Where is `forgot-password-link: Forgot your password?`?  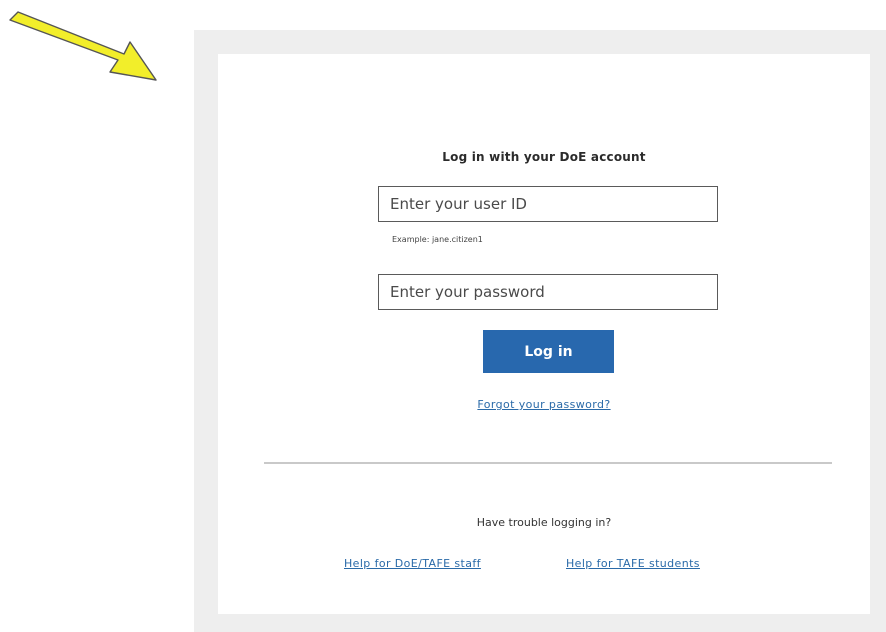
forgot-password-link: Forgot your password? is located at coordinates (544, 404).